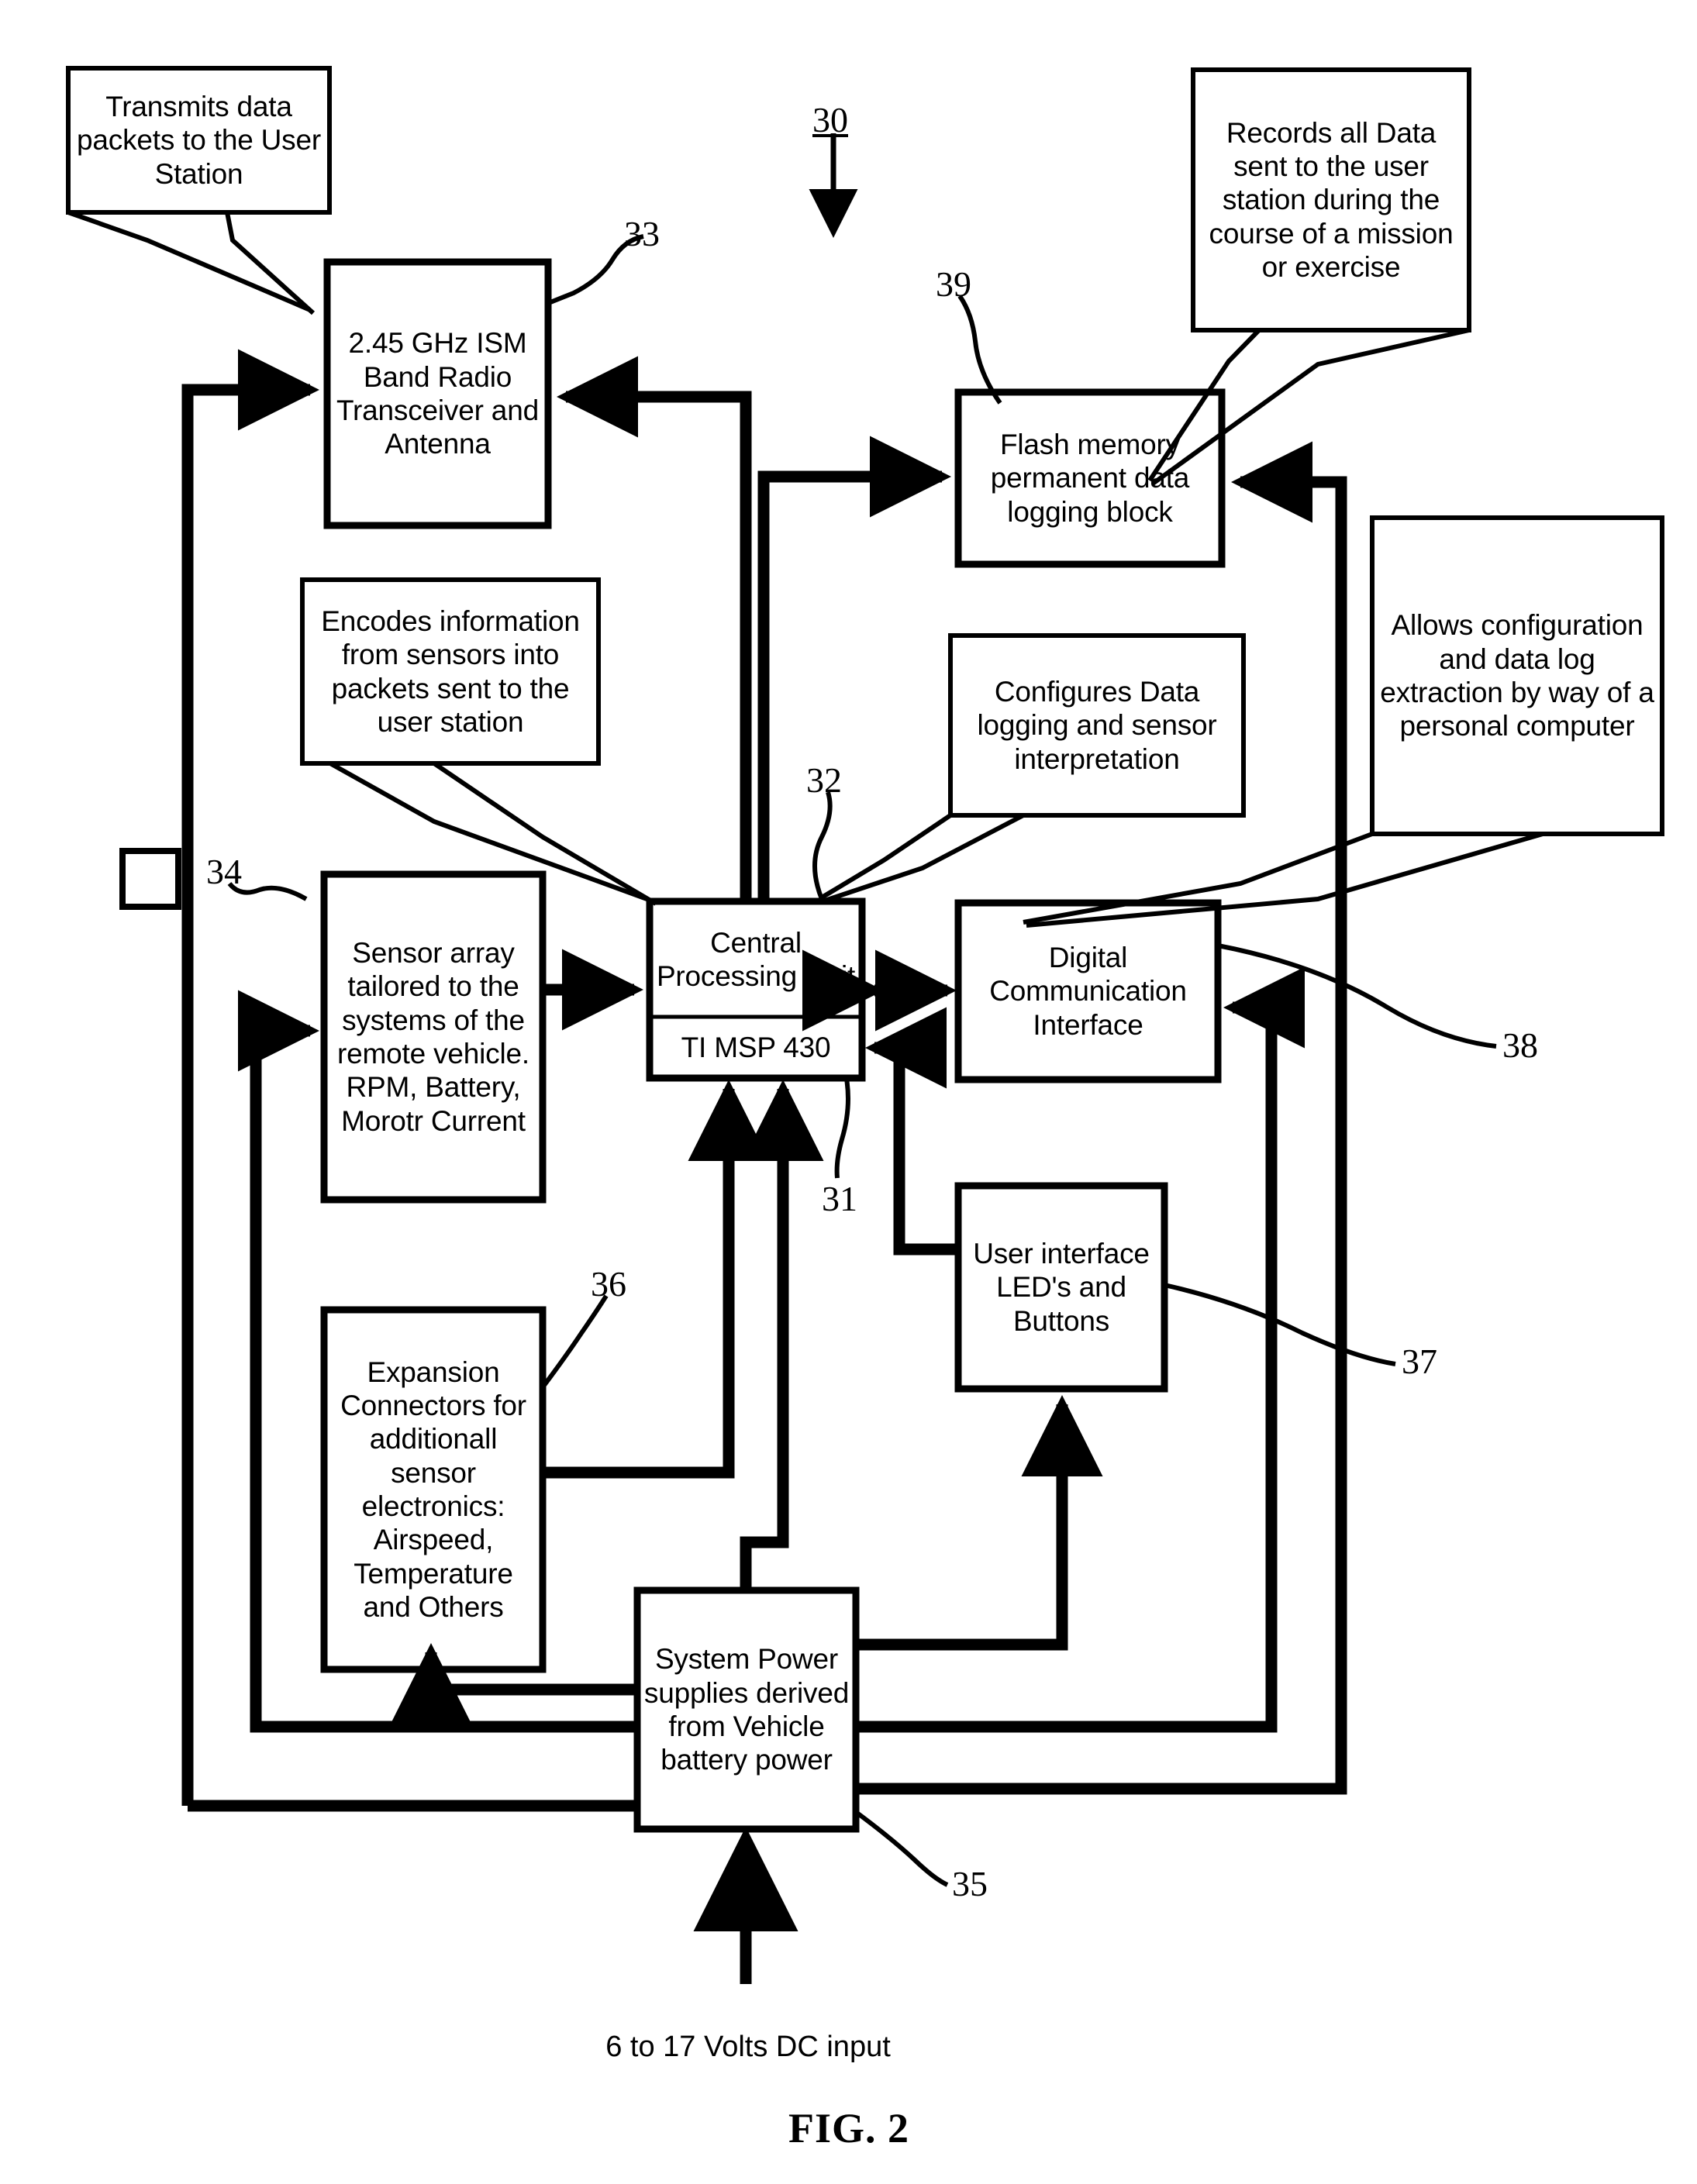 The image size is (1697, 2184). I want to click on ref-30-text: 30, so click(830, 120).